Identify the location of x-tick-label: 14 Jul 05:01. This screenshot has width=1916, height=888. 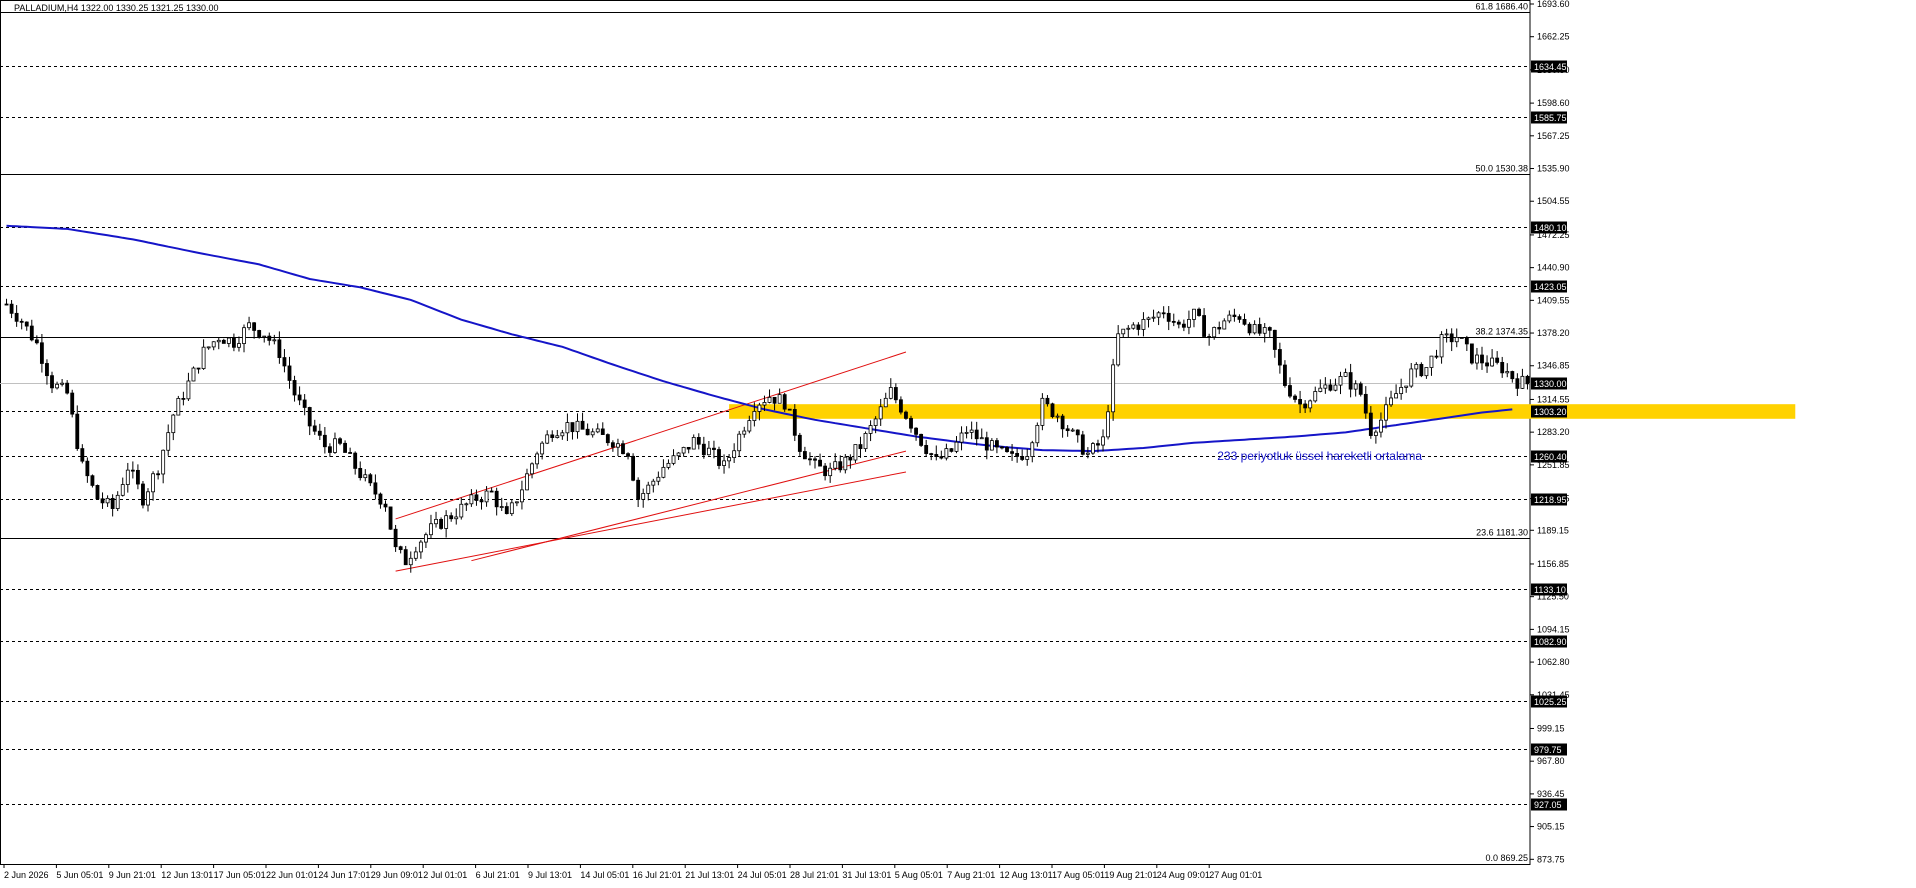
(604, 875).